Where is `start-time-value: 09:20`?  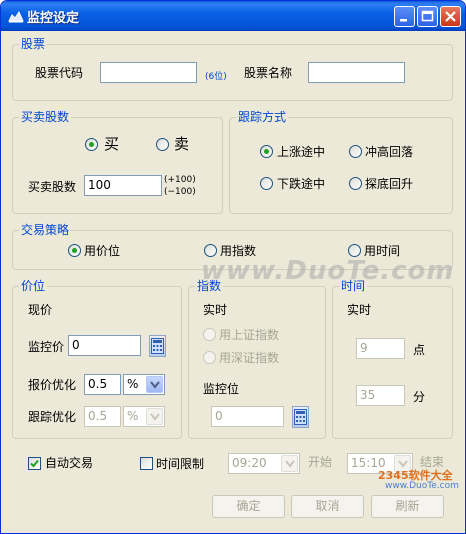
start-time-value: 09:20 is located at coordinates (249, 463).